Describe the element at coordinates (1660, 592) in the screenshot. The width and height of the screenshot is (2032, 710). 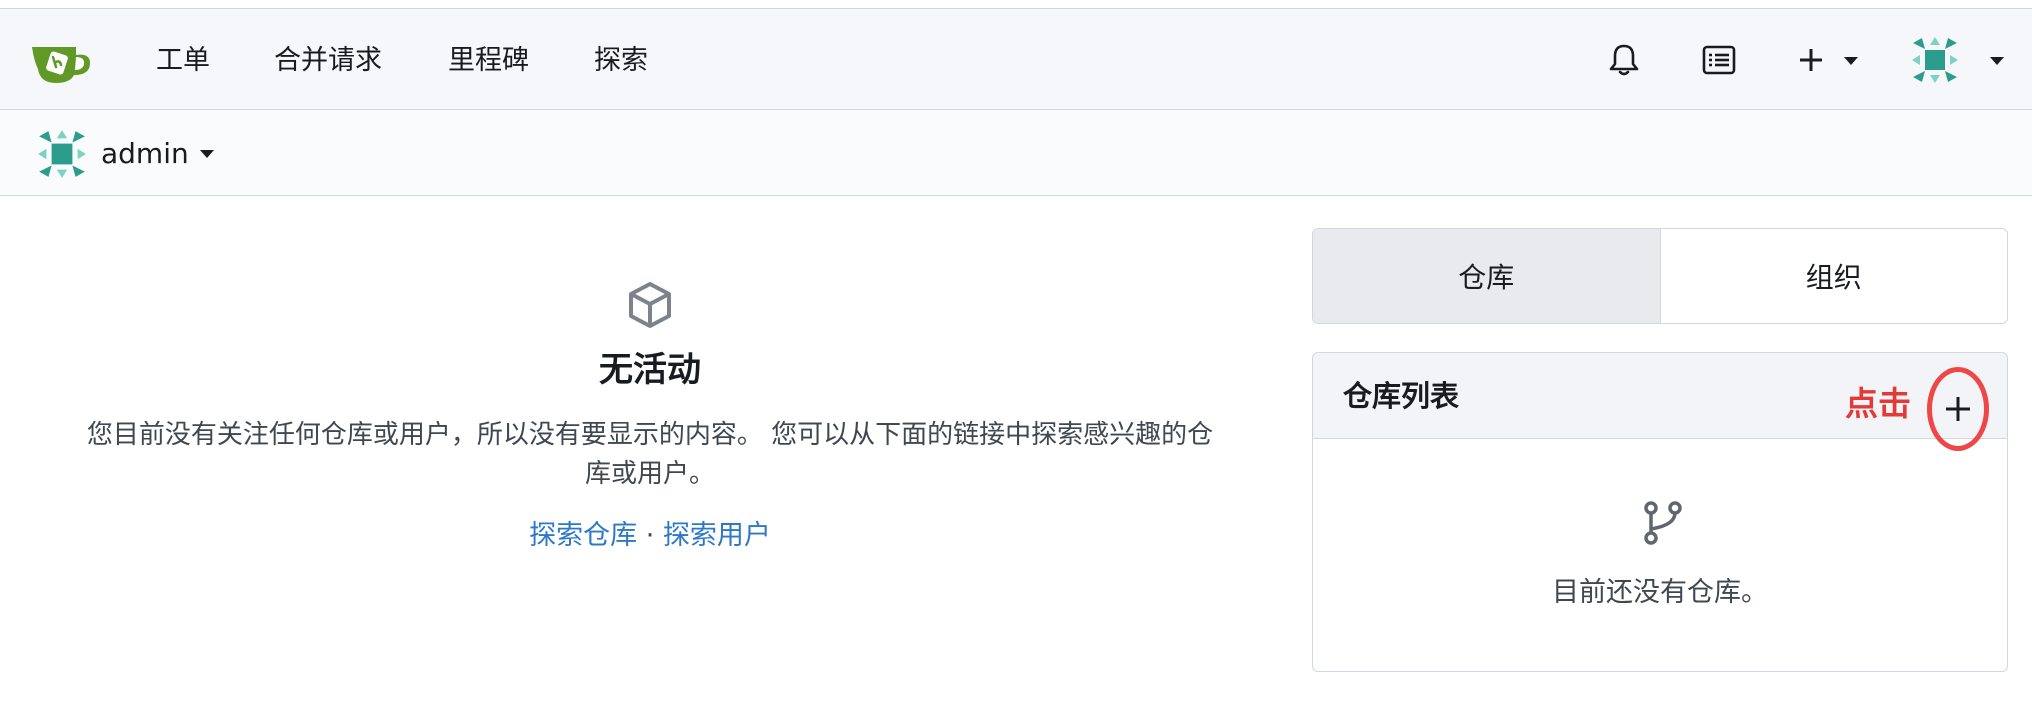
I see `repo-empty-message: 目前还没有仓库。` at that location.